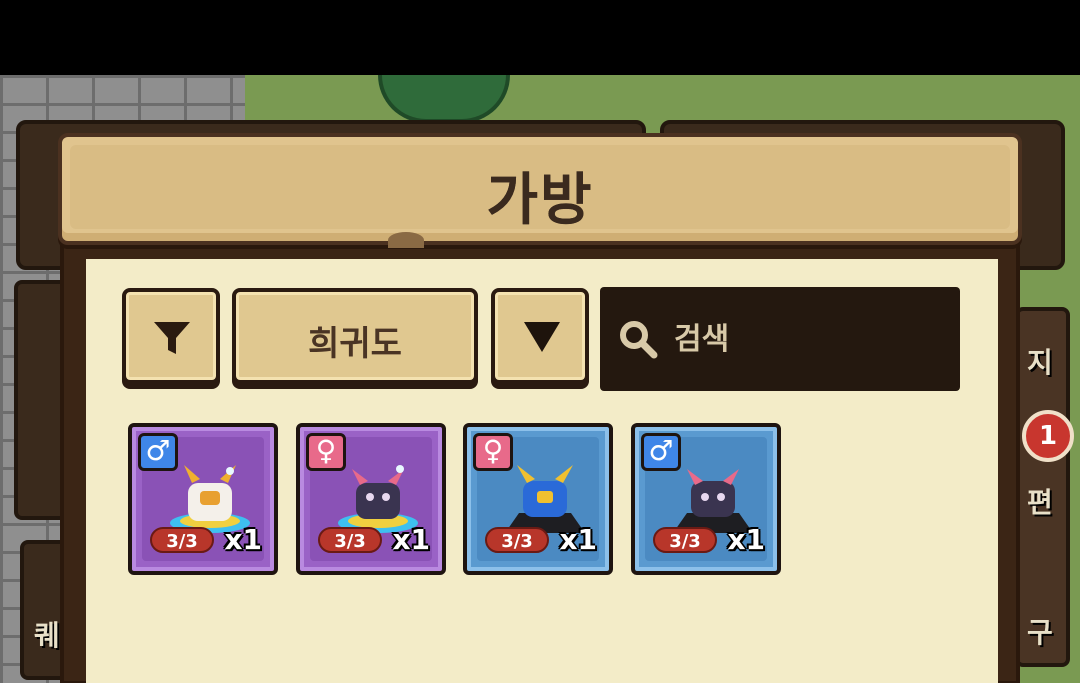 The image size is (1080, 683). I want to click on search-icon, so click(639, 340).